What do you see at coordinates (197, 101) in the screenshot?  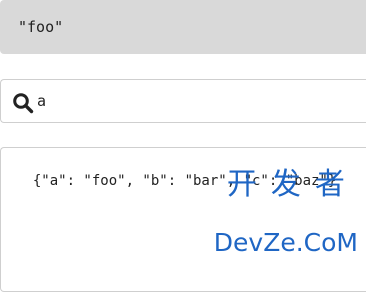 I see `search-input` at bounding box center [197, 101].